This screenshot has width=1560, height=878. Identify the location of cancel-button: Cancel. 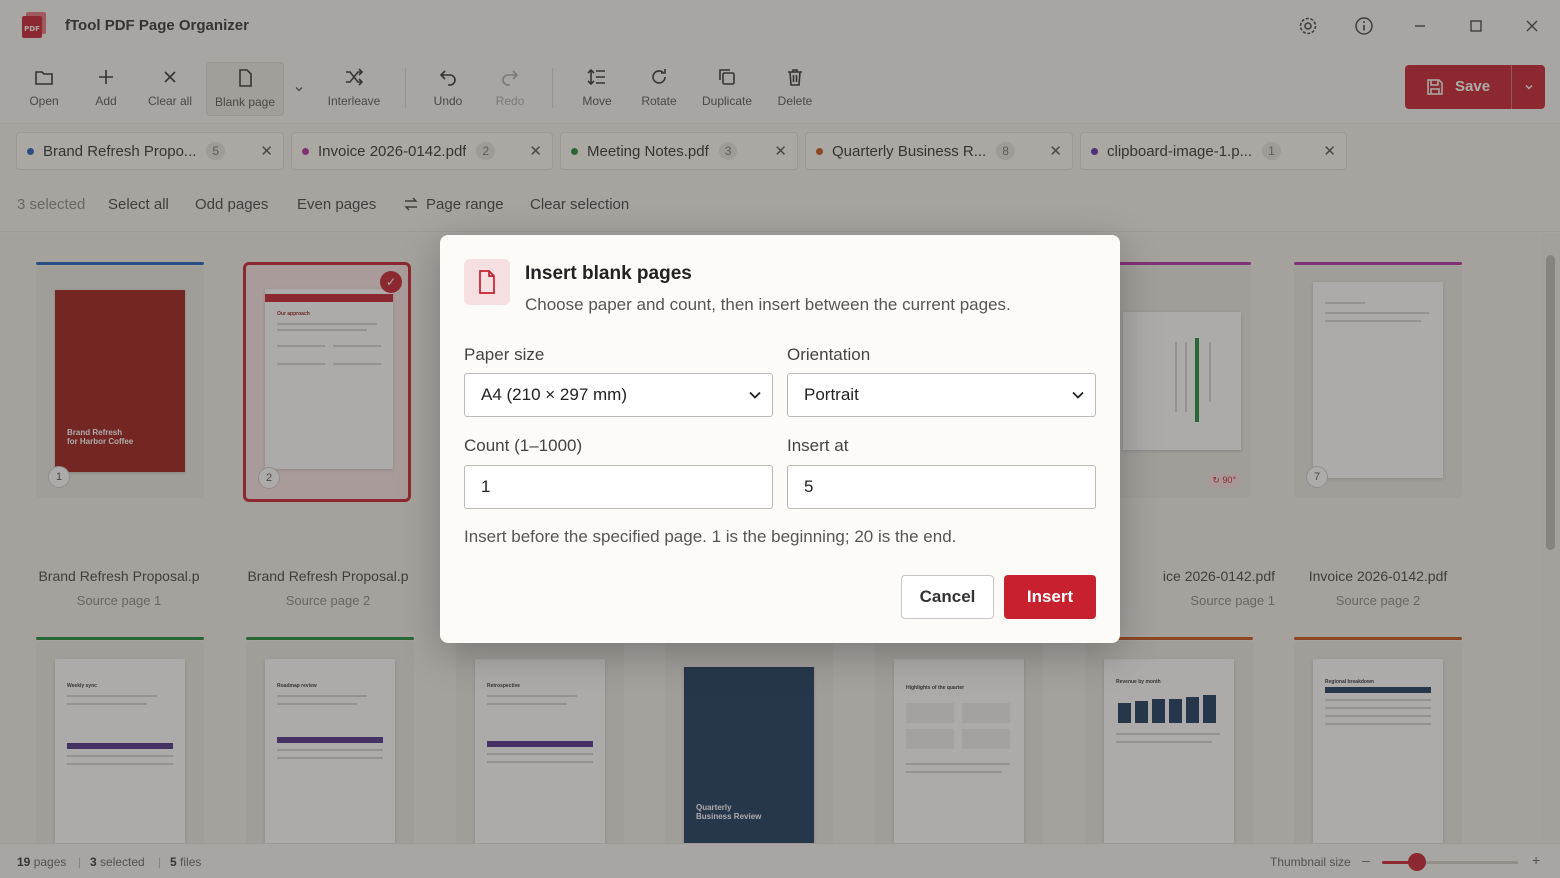
(947, 597).